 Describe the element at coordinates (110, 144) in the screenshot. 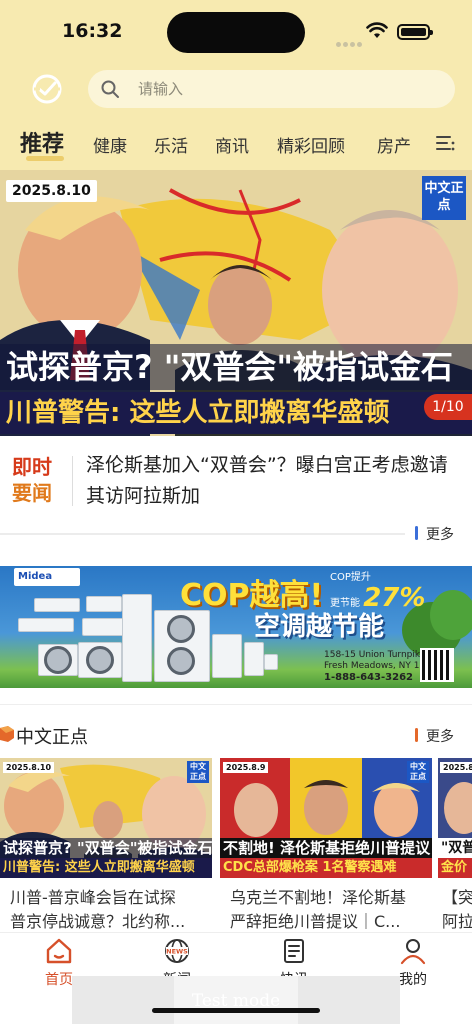

I see `tab-health: 健康` at that location.